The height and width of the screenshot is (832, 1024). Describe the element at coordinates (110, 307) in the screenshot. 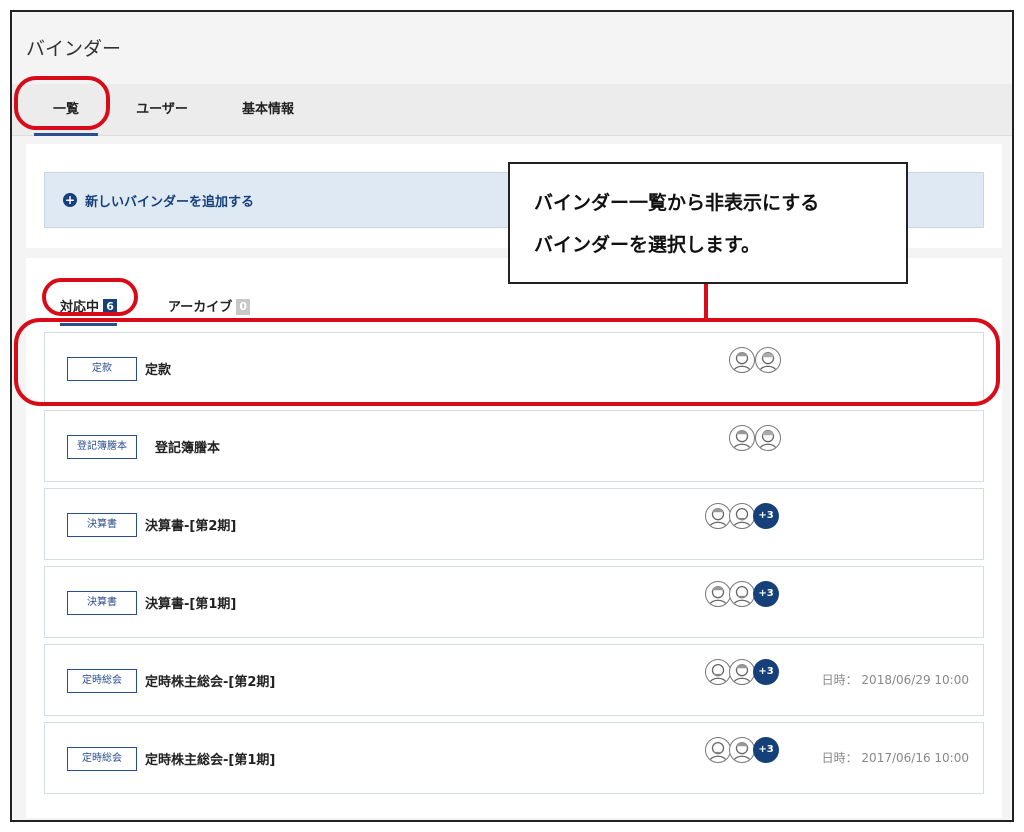

I see `active-count-badge: 6` at that location.